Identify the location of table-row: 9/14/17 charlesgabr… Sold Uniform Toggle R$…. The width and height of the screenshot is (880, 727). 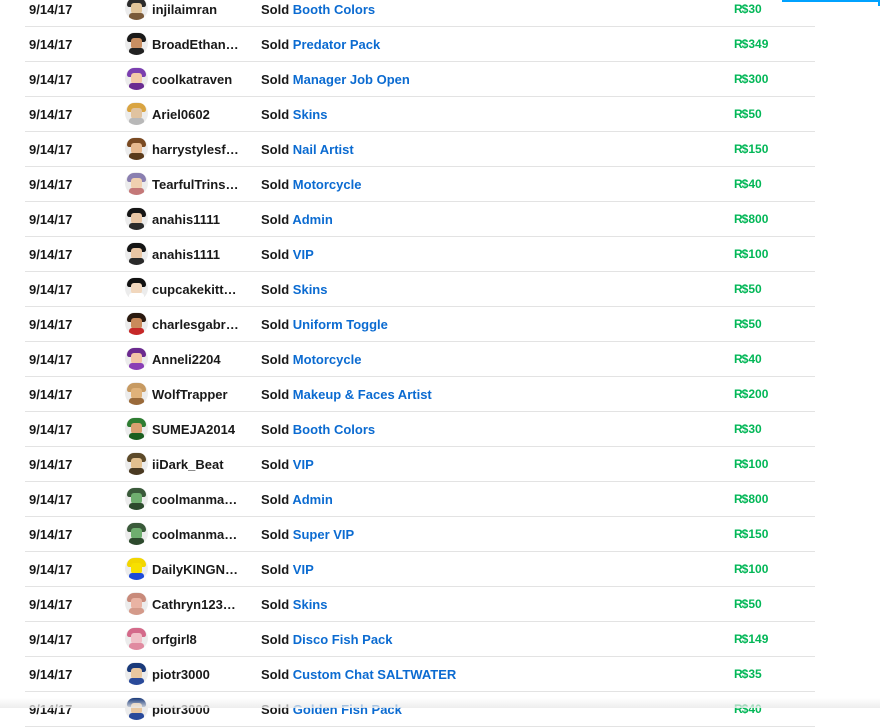
(420, 324).